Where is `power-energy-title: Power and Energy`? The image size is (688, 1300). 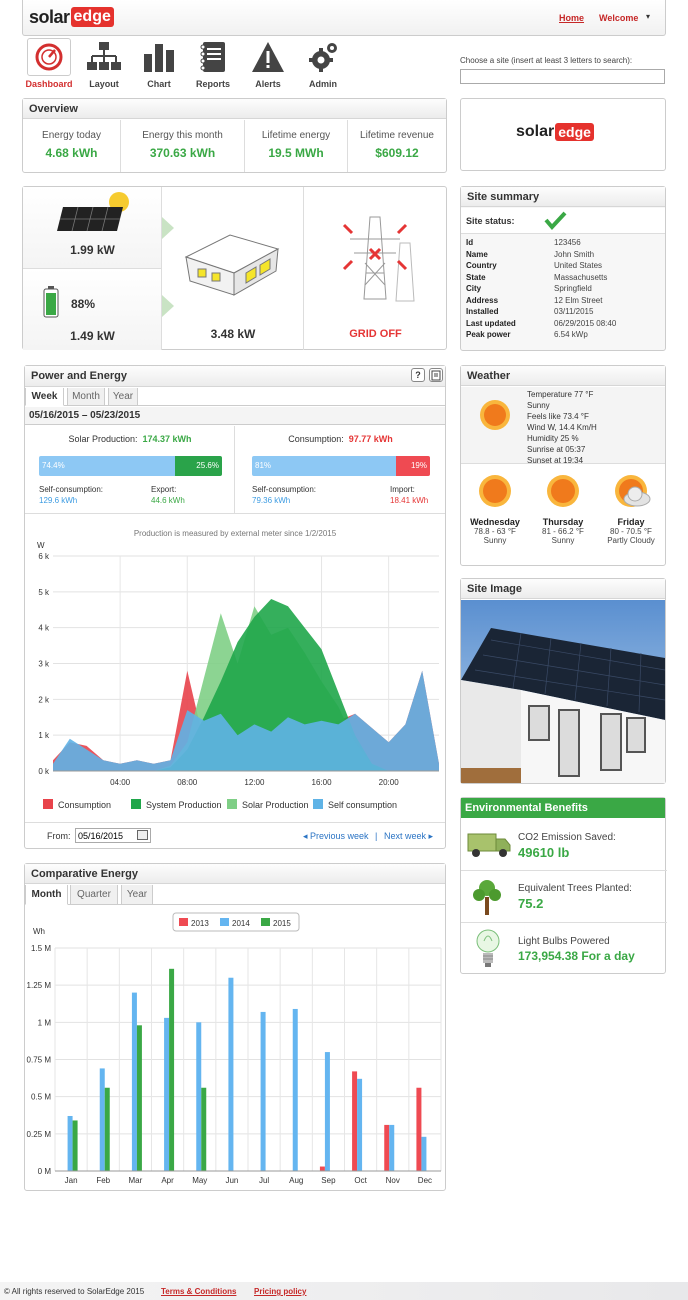 power-energy-title: Power and Energy is located at coordinates (235, 376).